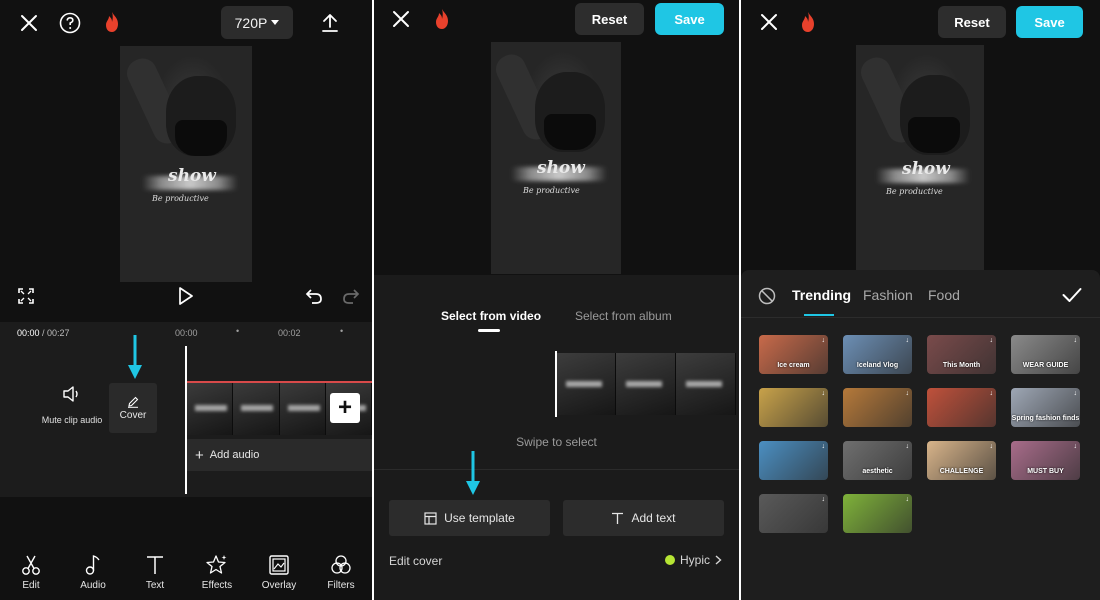 The height and width of the screenshot is (600, 1100). Describe the element at coordinates (1045, 418) in the screenshot. I see `template-label: Spring fashion finds` at that location.